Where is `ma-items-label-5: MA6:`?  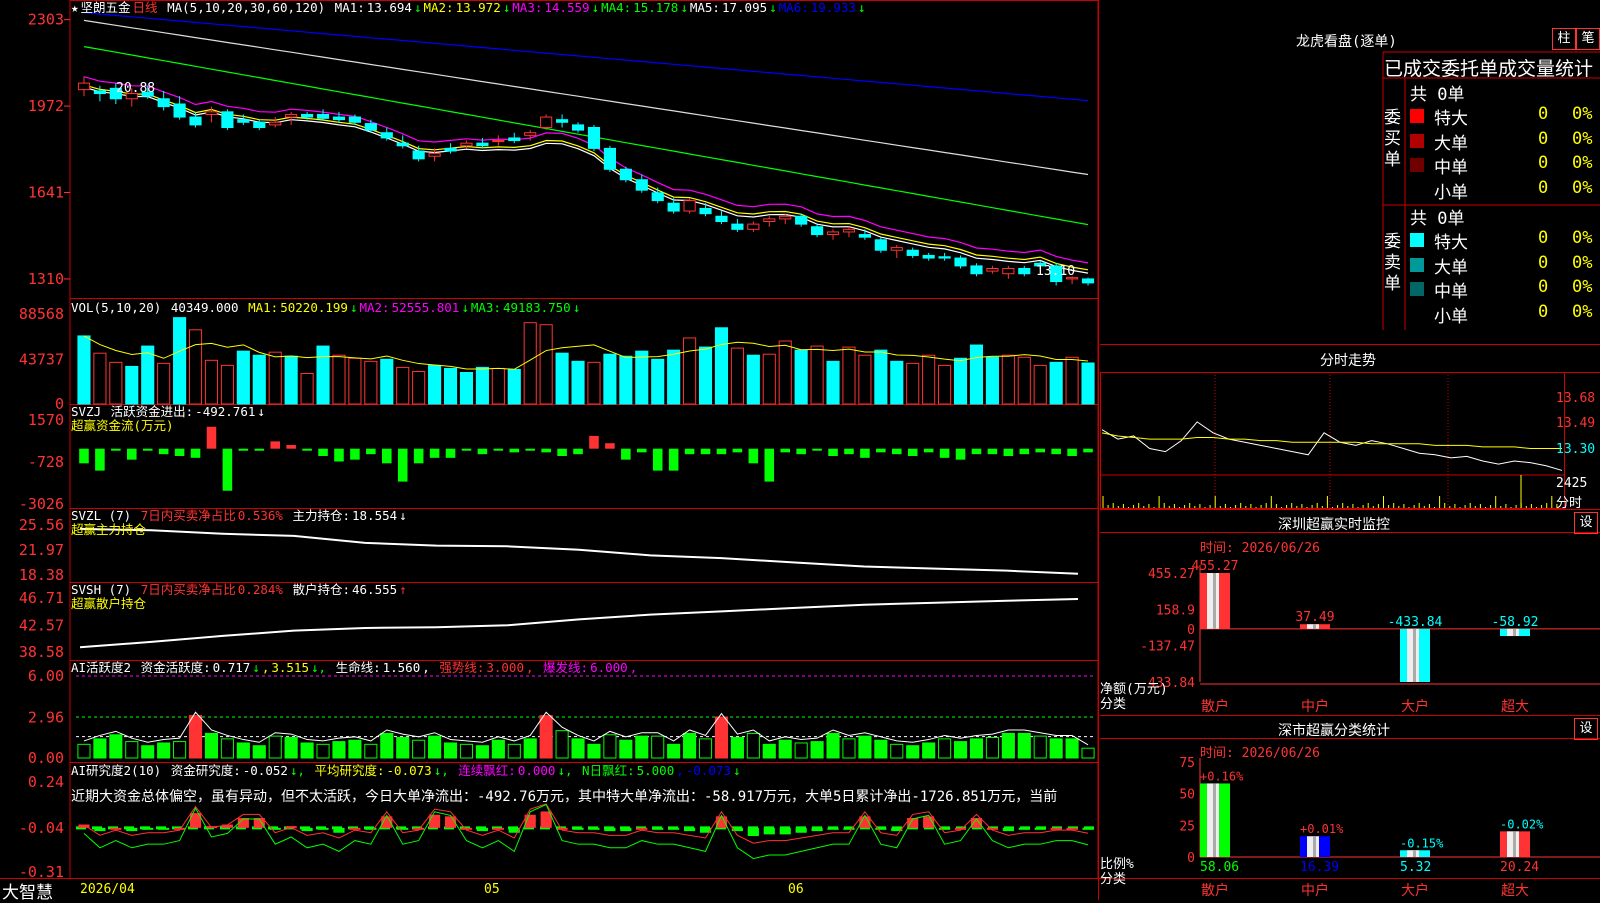 ma-items-label-5: MA6: is located at coordinates (793, 7).